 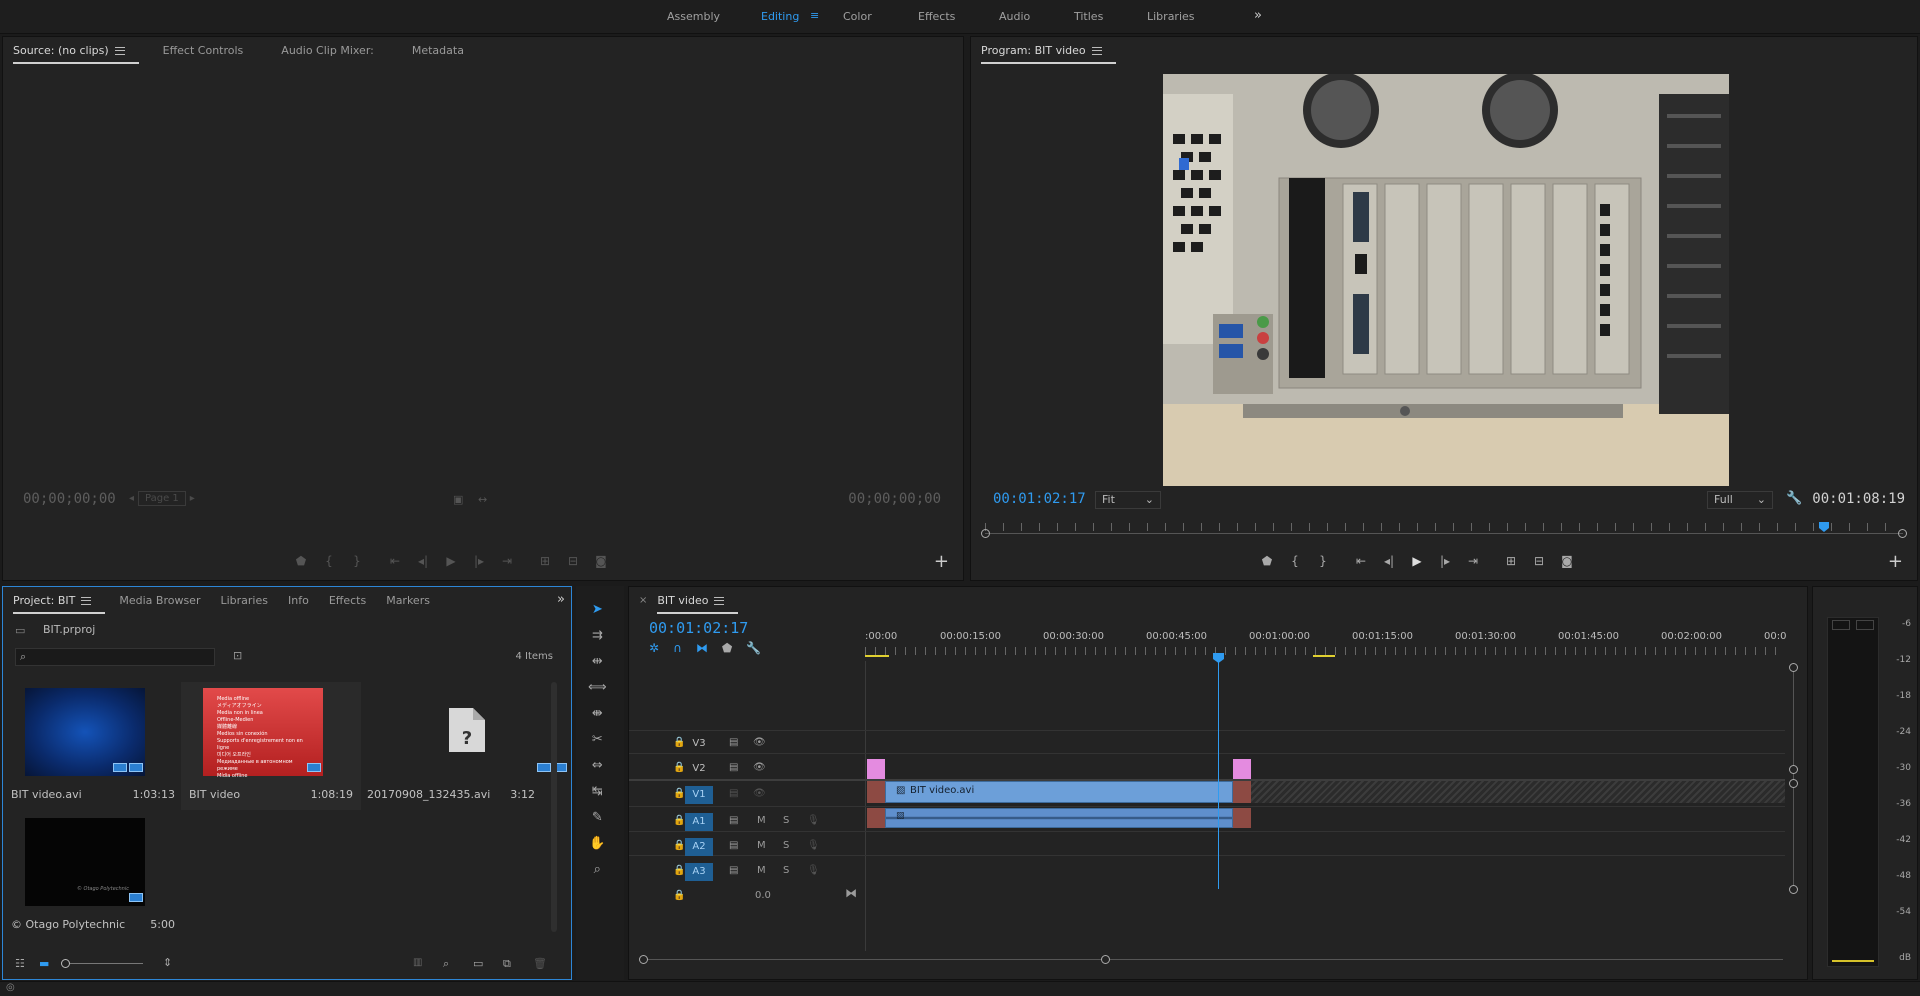 What do you see at coordinates (192, 498) in the screenshot?
I see `page-next-icon: ▸` at bounding box center [192, 498].